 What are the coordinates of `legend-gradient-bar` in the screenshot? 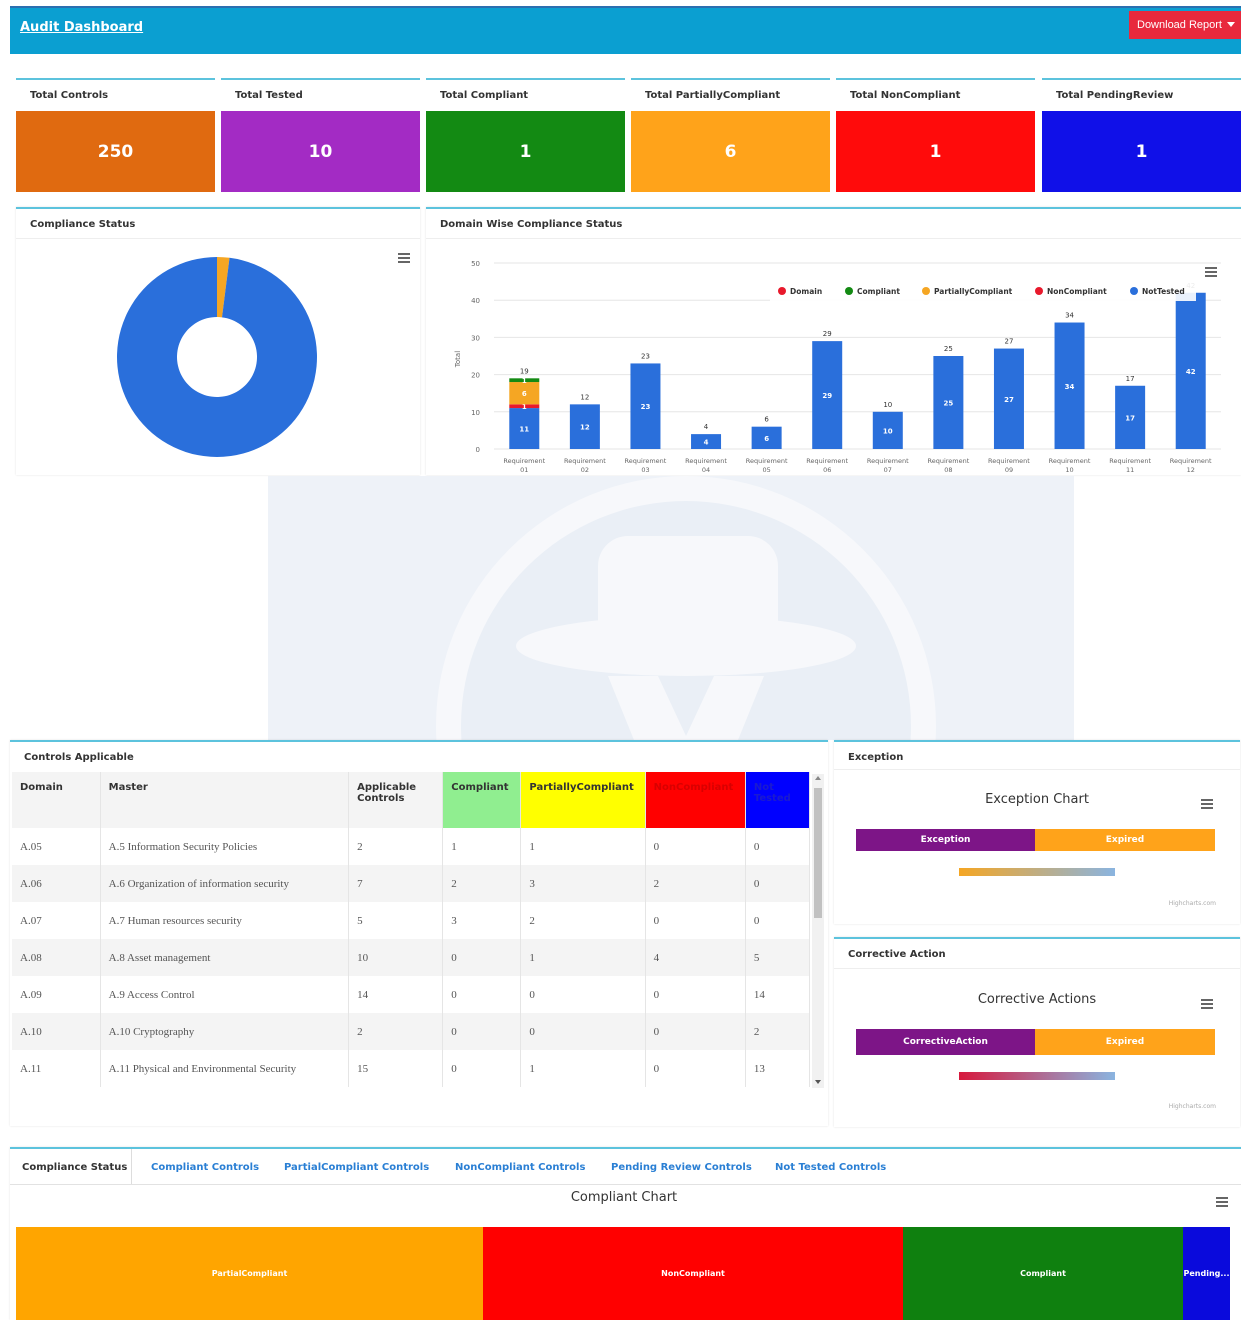 It's located at (1037, 1076).